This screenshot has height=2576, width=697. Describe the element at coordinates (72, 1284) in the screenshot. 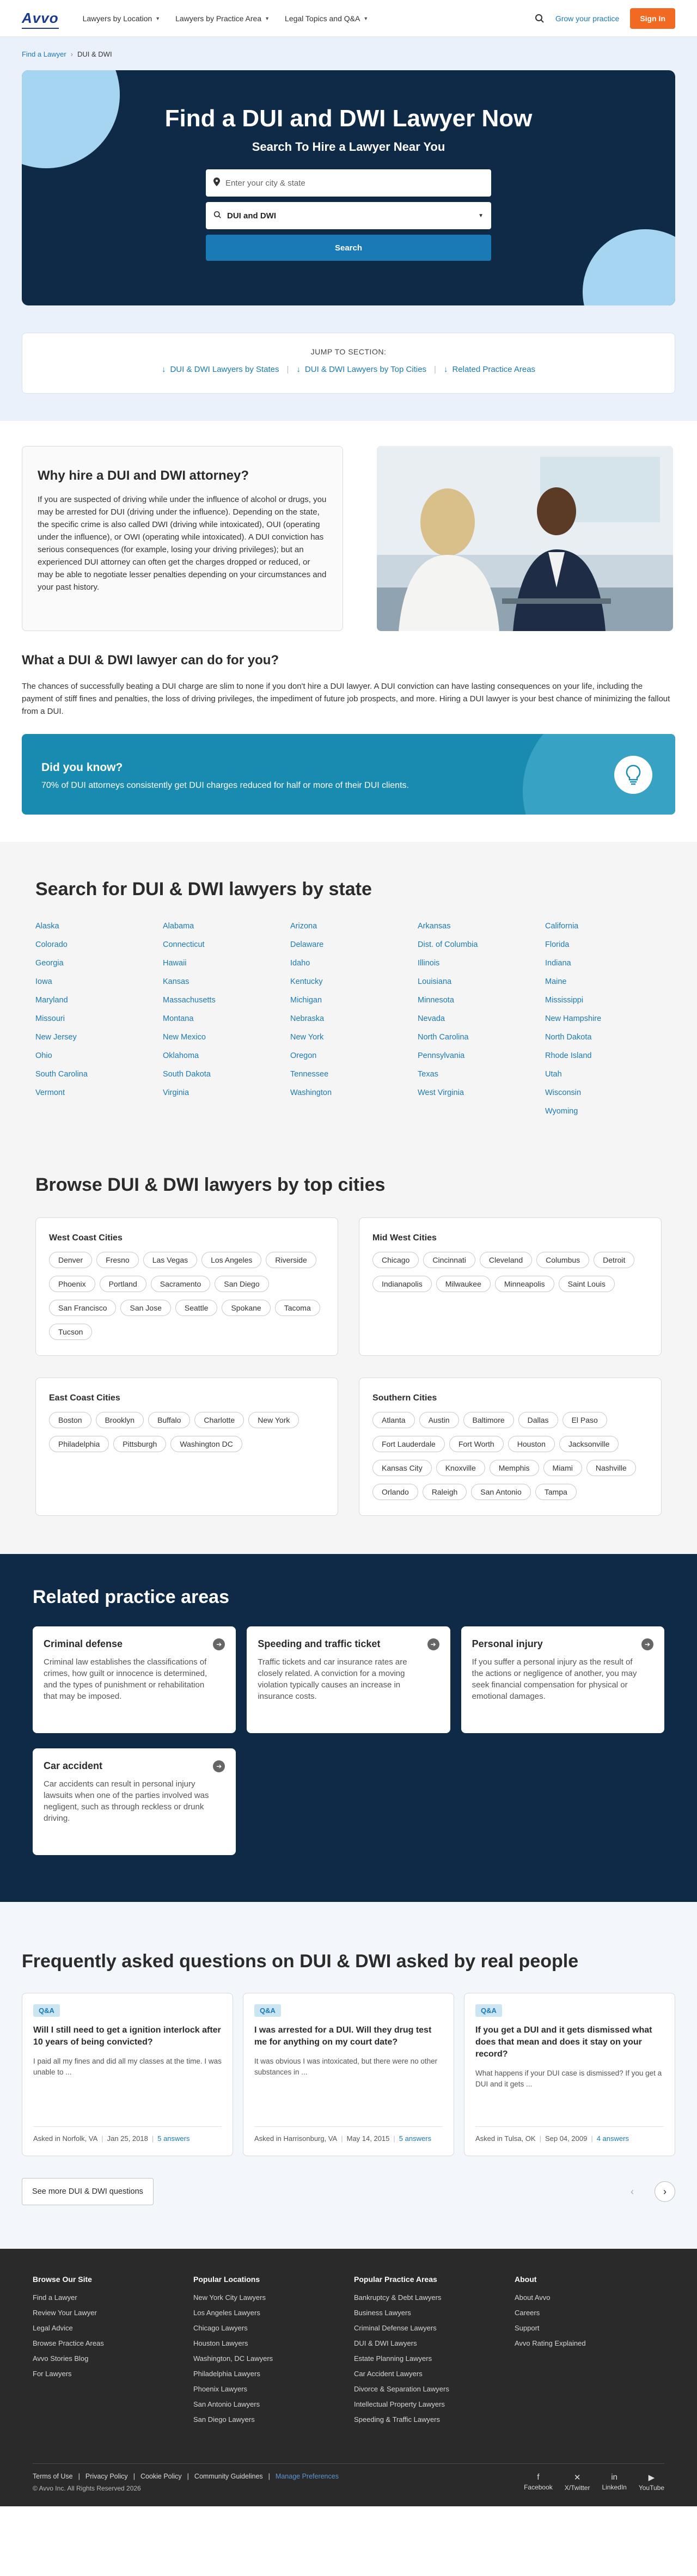

I see `city-chip: Phoenix` at that location.